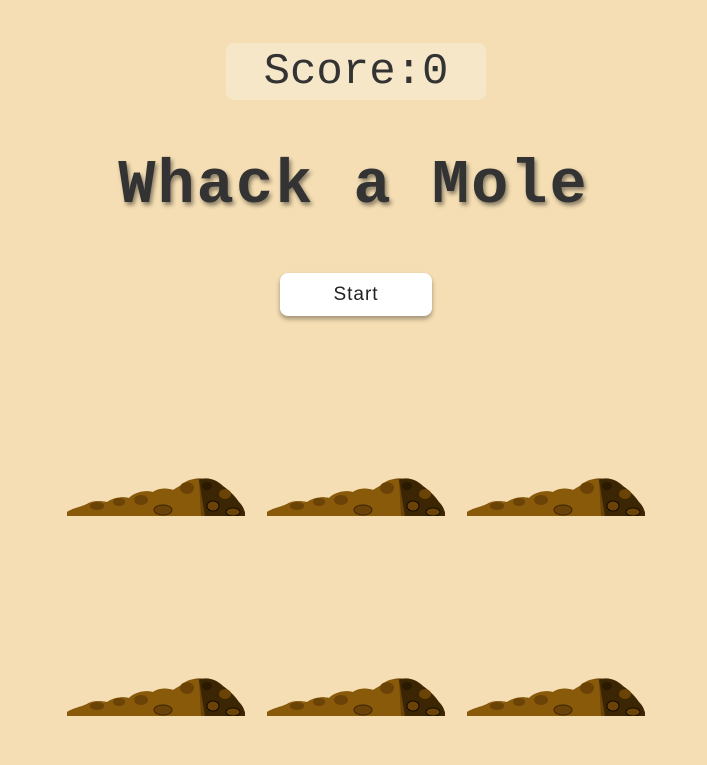 The image size is (707, 765). What do you see at coordinates (435, 71) in the screenshot?
I see `score-value: 0` at bounding box center [435, 71].